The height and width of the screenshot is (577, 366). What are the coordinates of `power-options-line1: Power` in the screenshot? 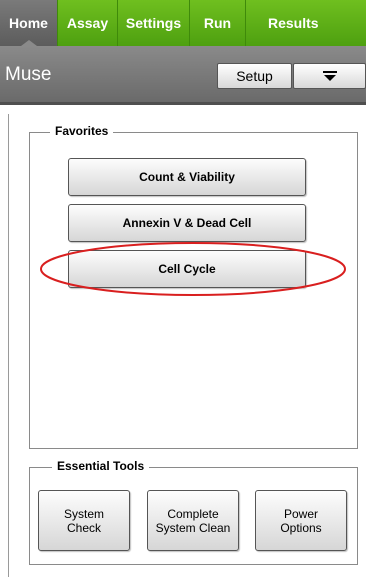 It's located at (300, 513).